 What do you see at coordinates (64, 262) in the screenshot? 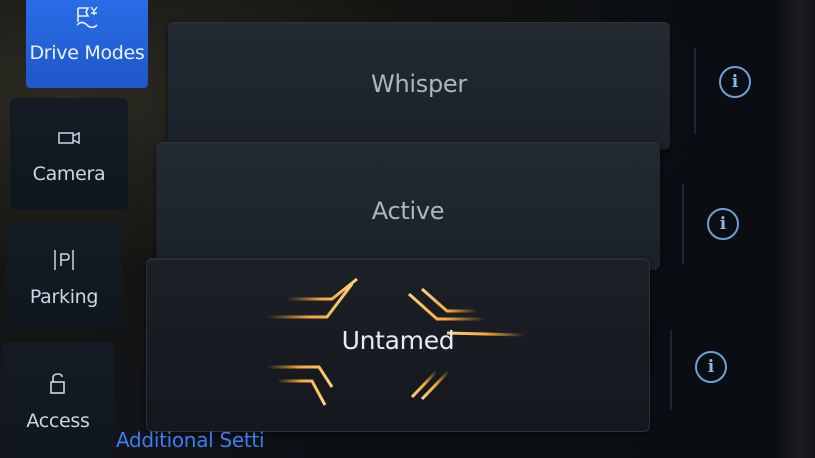
I see `parking-icon` at bounding box center [64, 262].